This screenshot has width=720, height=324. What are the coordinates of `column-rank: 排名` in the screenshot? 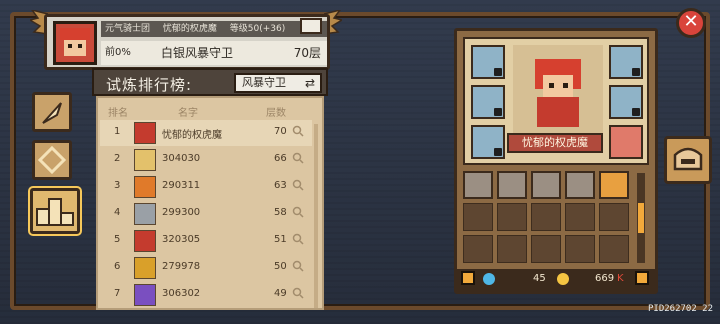 It's located at (118, 113).